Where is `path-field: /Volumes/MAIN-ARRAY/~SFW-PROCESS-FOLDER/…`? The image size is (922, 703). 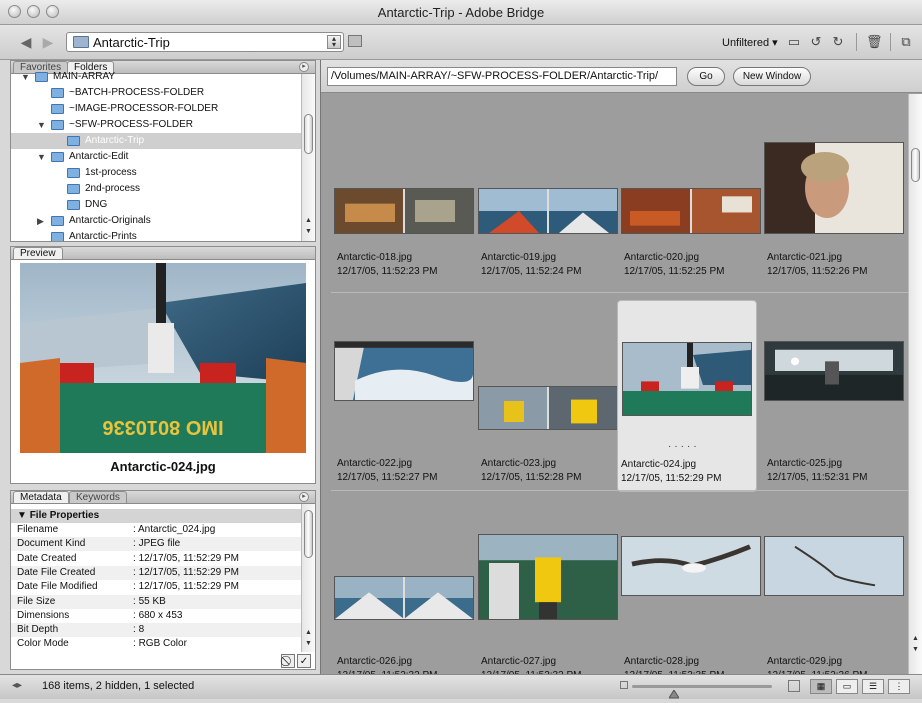 path-field: /Volumes/MAIN-ARRAY/~SFW-PROCESS-FOLDER/… is located at coordinates (502, 76).